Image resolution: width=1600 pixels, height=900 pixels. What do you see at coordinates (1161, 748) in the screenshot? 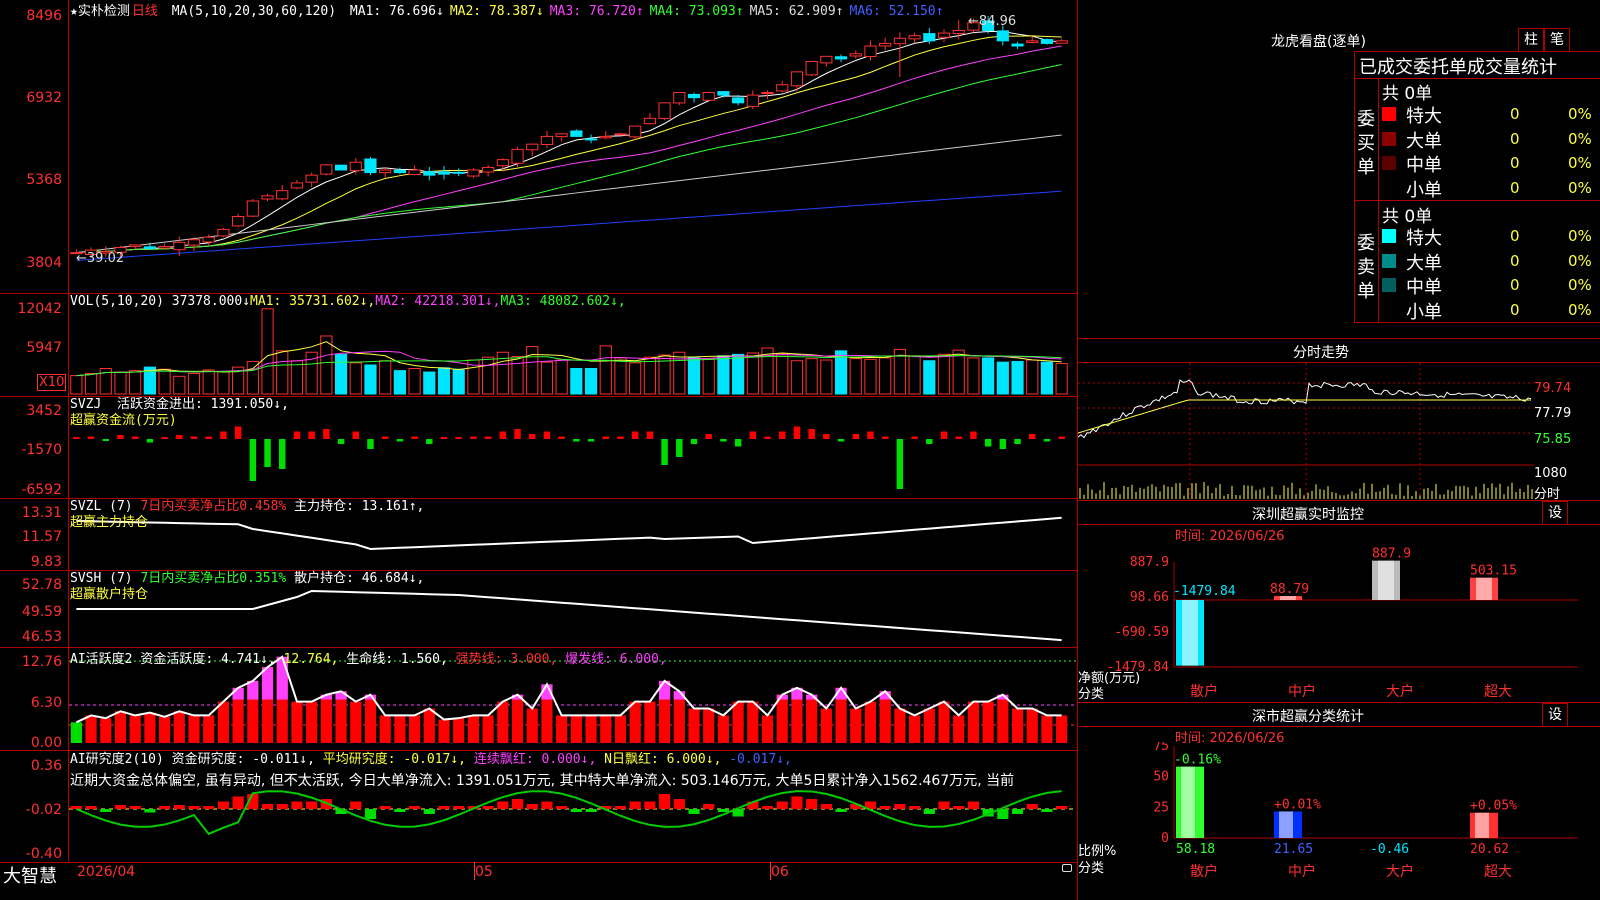
I see `y-label: 75` at bounding box center [1161, 748].